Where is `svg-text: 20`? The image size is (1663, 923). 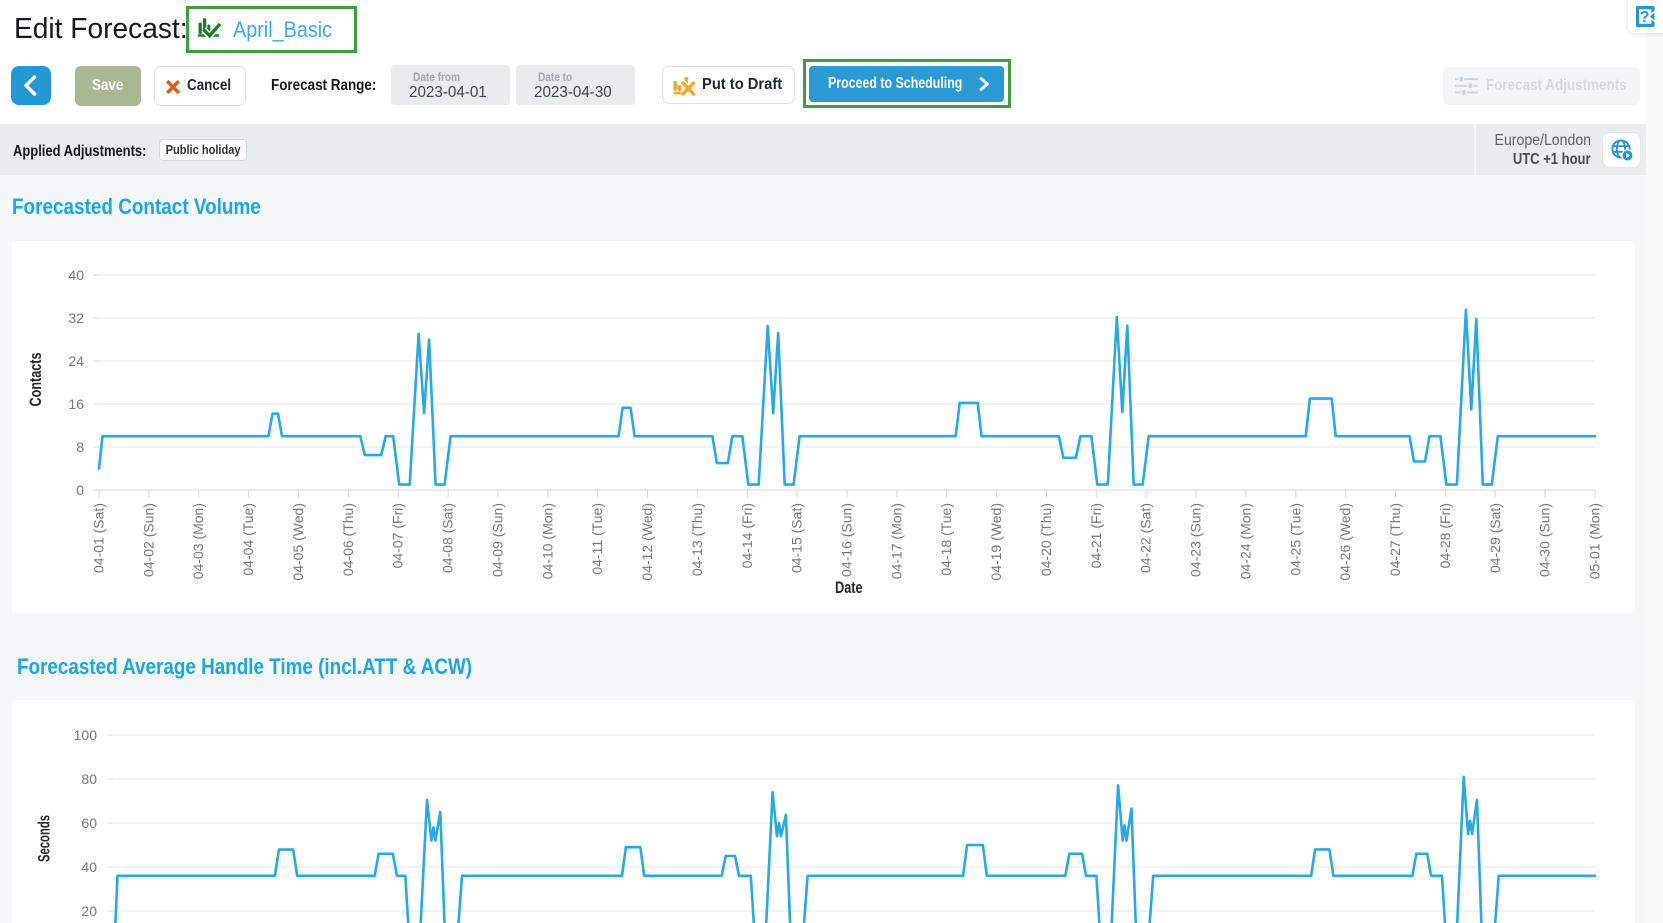
svg-text: 20 is located at coordinates (89, 911).